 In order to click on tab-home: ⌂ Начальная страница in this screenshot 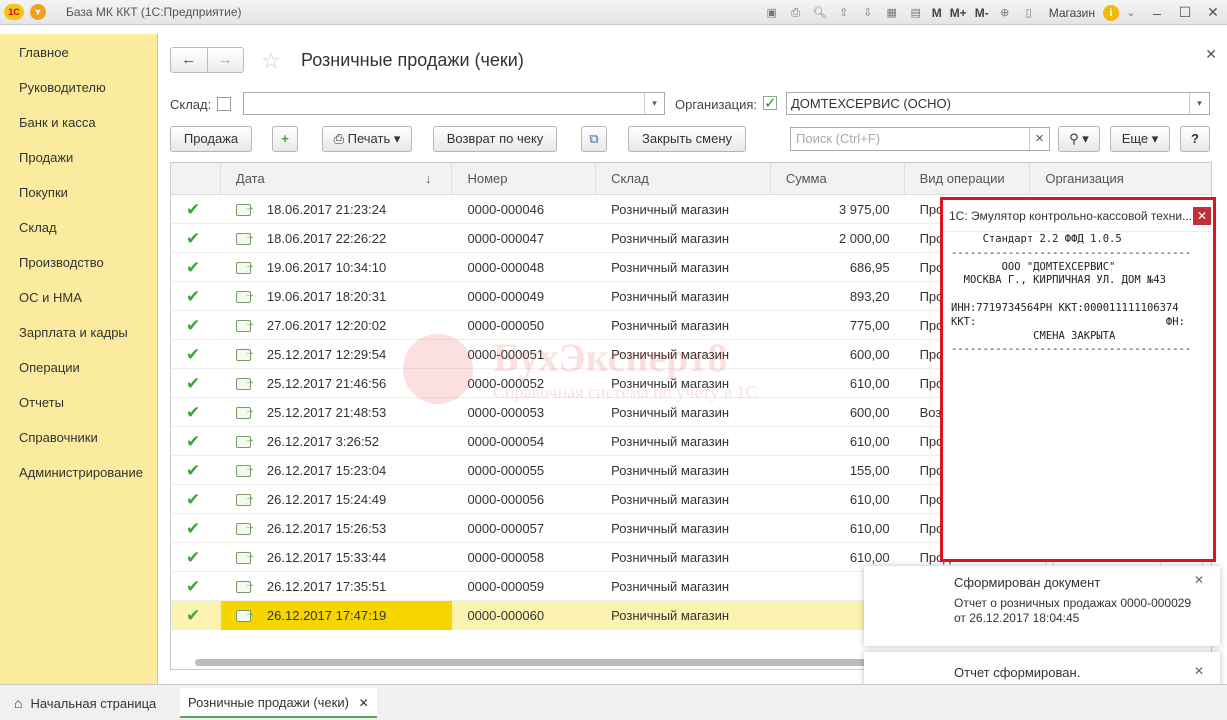, I will do `click(85, 703)`.